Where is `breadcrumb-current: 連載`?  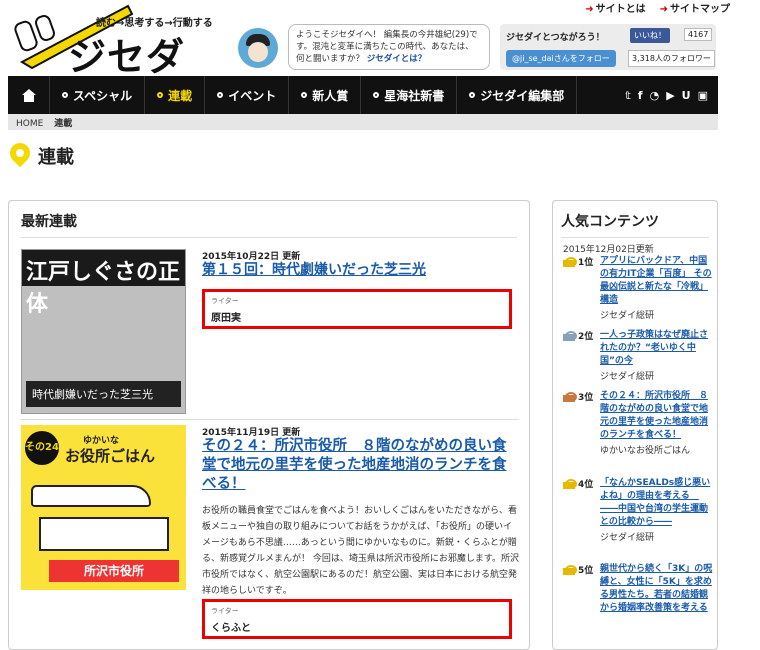 breadcrumb-current: 連載 is located at coordinates (63, 124).